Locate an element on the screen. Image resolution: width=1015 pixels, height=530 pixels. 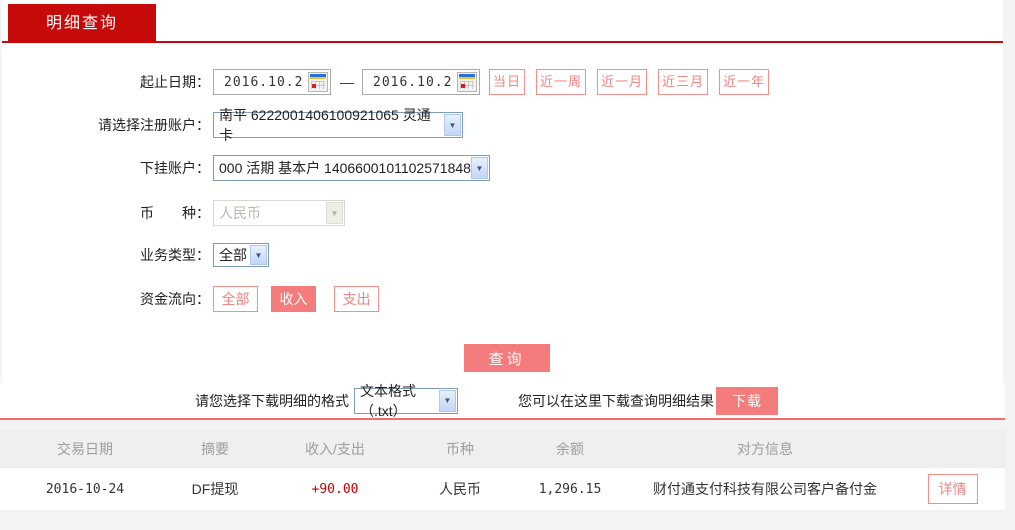
biz-type-row: 业务类型： 全部 ▼ is located at coordinates (502, 255).